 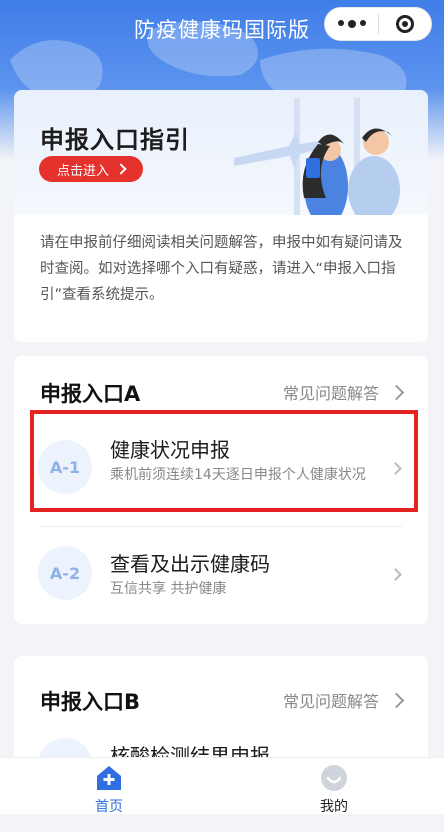 What do you see at coordinates (190, 564) in the screenshot?
I see `entry-title: 查看及出示健康码` at bounding box center [190, 564].